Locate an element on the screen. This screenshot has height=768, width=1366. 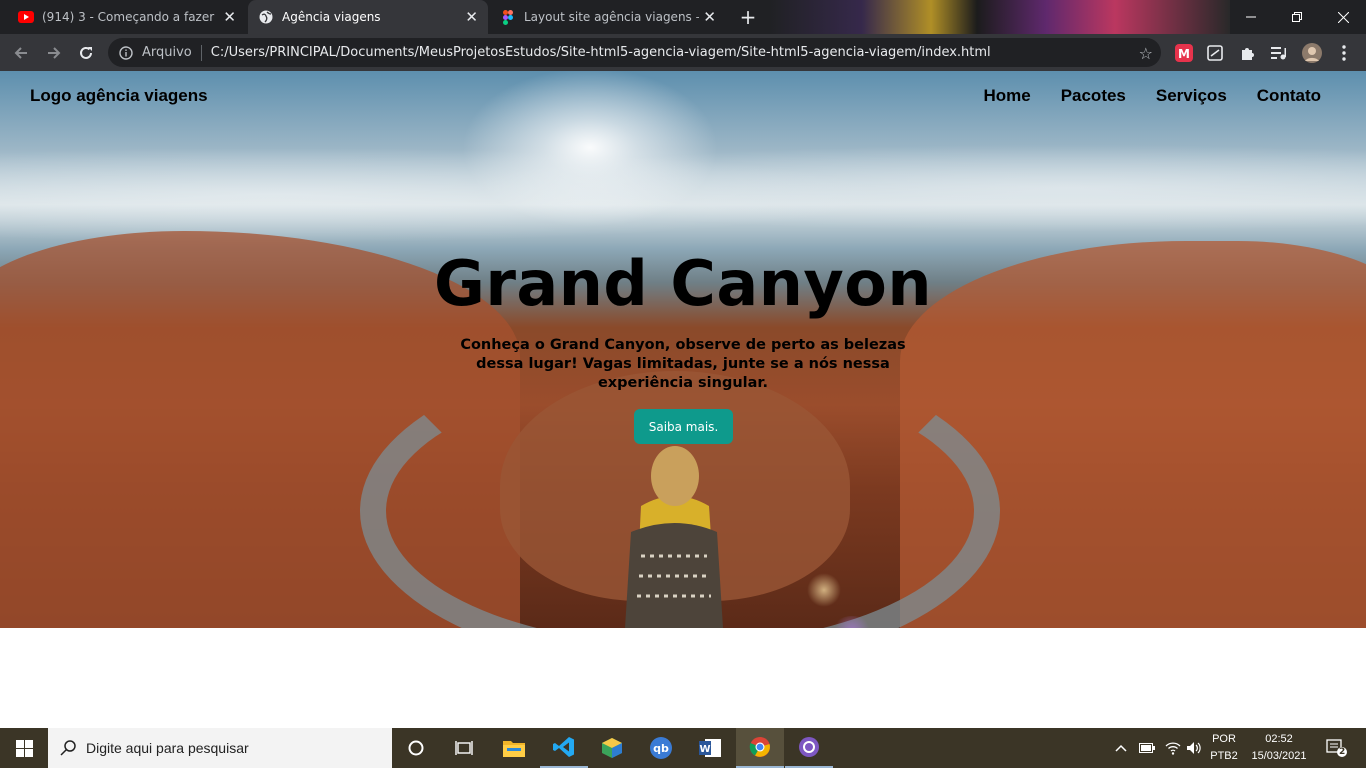
file-explorer-icon is located at coordinates (514, 748).